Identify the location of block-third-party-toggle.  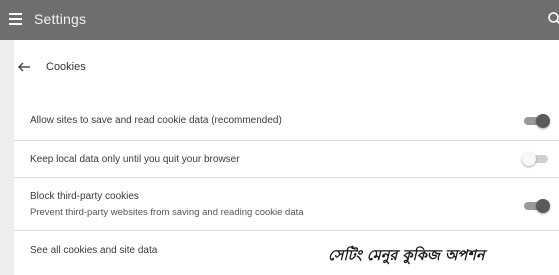
(536, 206).